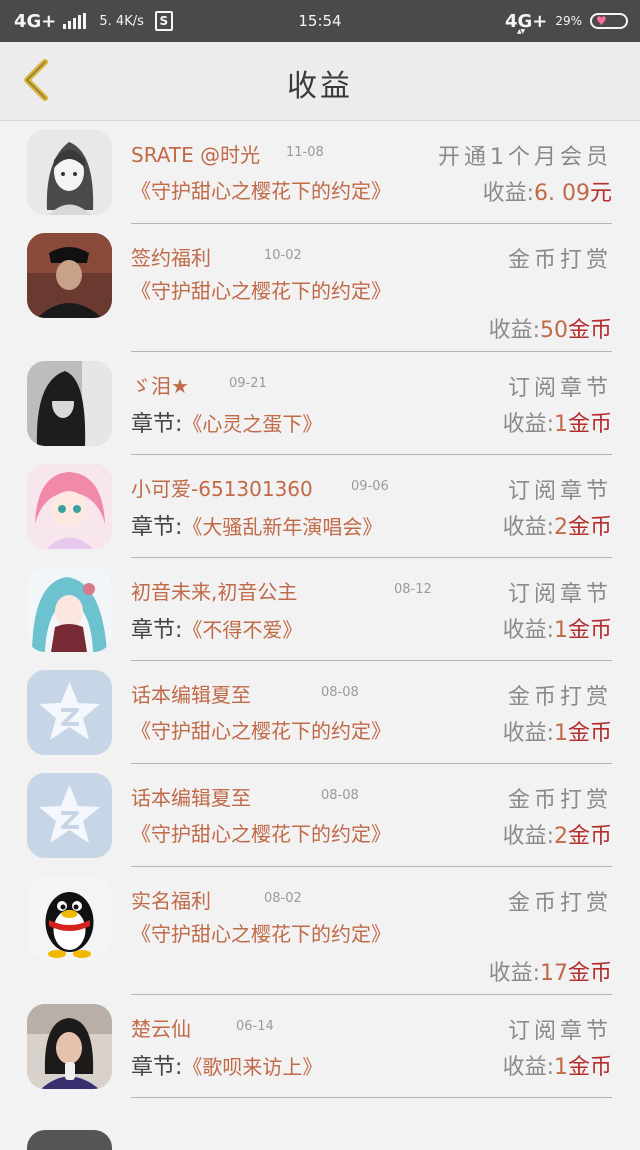  Describe the element at coordinates (160, 386) in the screenshot. I see `user-name: ゞ泪★` at that location.